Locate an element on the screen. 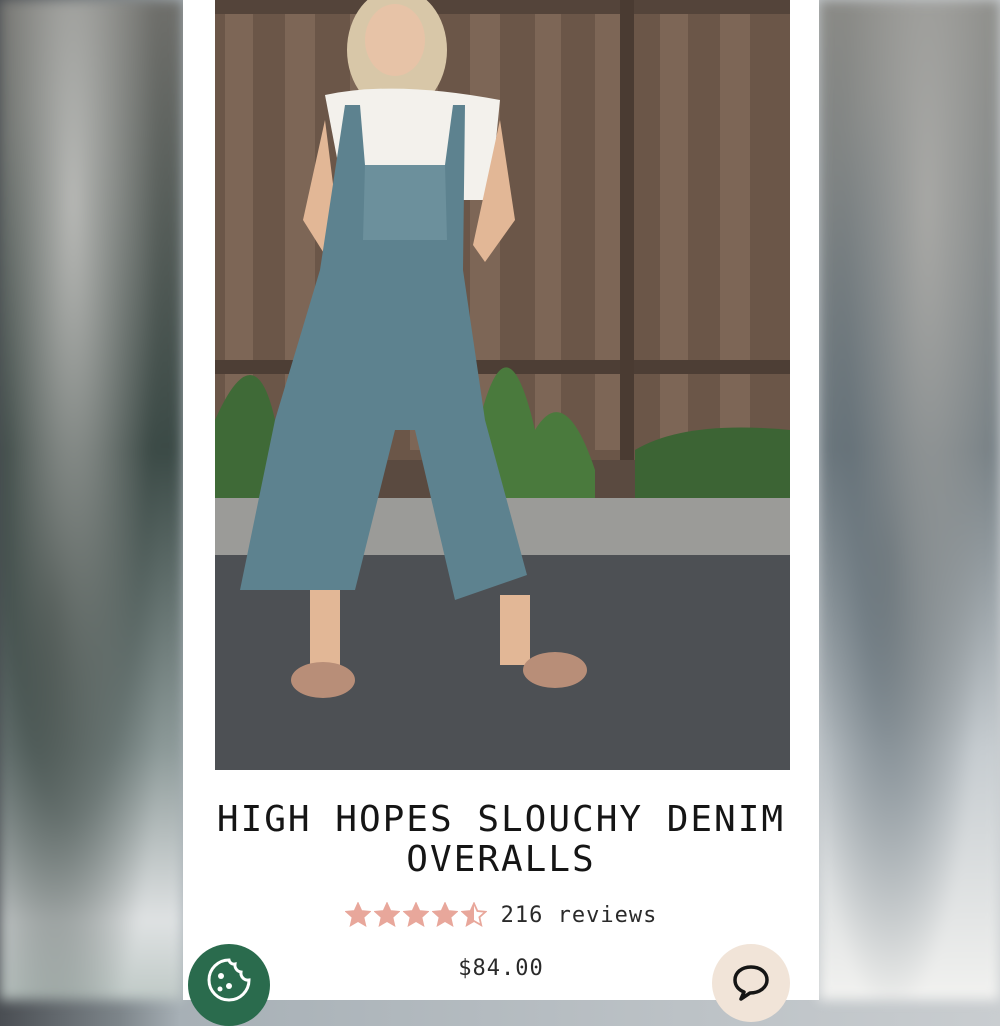 The image size is (1000, 1026). cookie-preferences-button is located at coordinates (229, 985).